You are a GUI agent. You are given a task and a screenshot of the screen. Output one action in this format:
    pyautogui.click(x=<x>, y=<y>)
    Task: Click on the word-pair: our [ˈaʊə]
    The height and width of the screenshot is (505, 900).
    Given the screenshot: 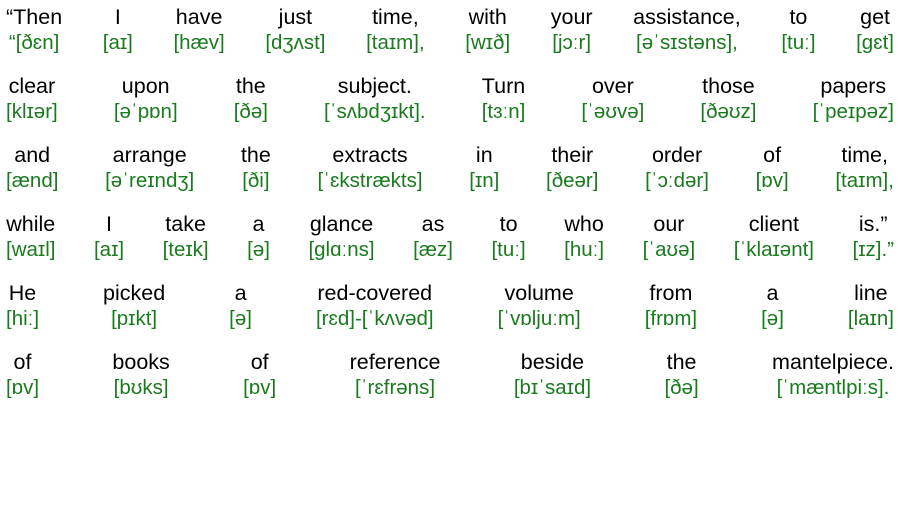 What is the action you would take?
    pyautogui.click(x=669, y=237)
    